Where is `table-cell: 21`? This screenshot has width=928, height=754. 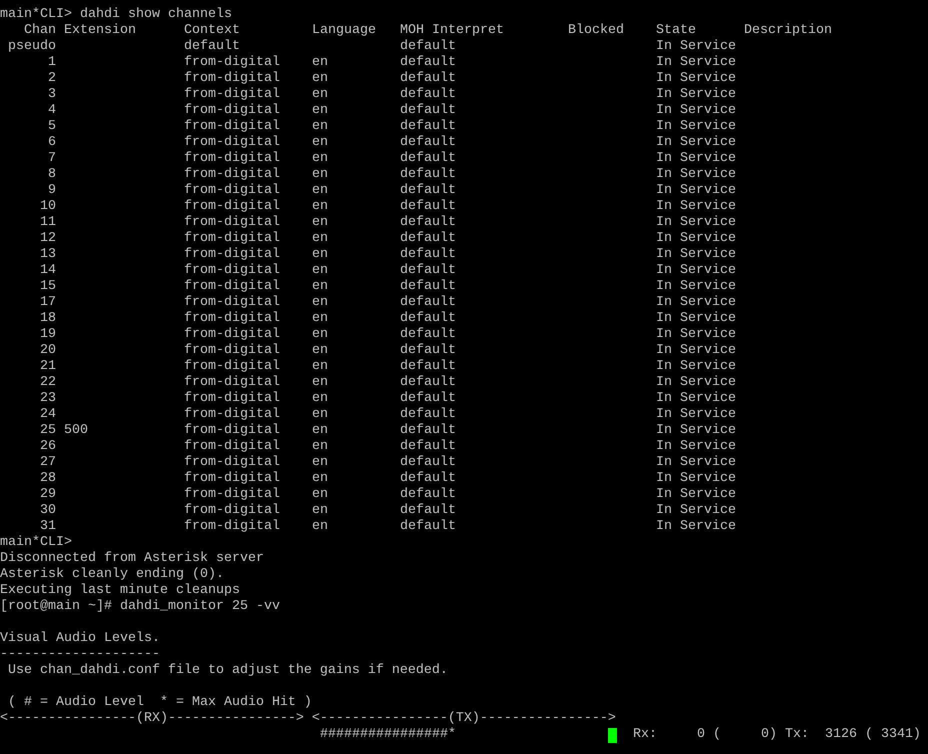 table-cell: 21 is located at coordinates (48, 366).